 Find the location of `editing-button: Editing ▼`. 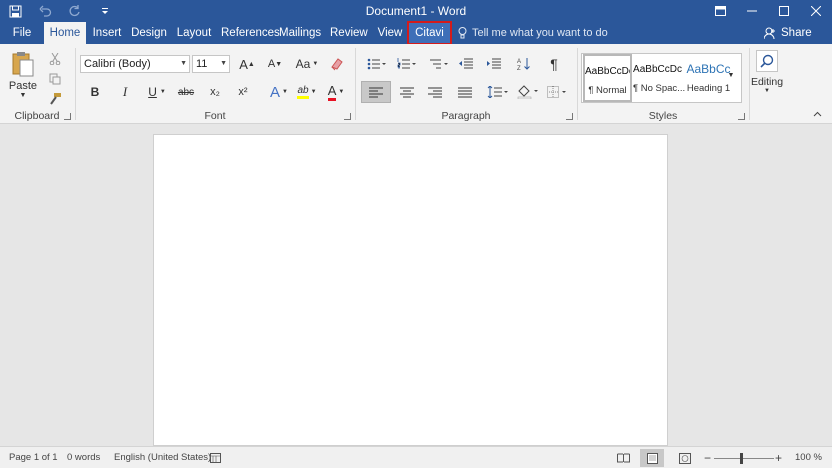

editing-button: Editing ▼ is located at coordinates (767, 75).